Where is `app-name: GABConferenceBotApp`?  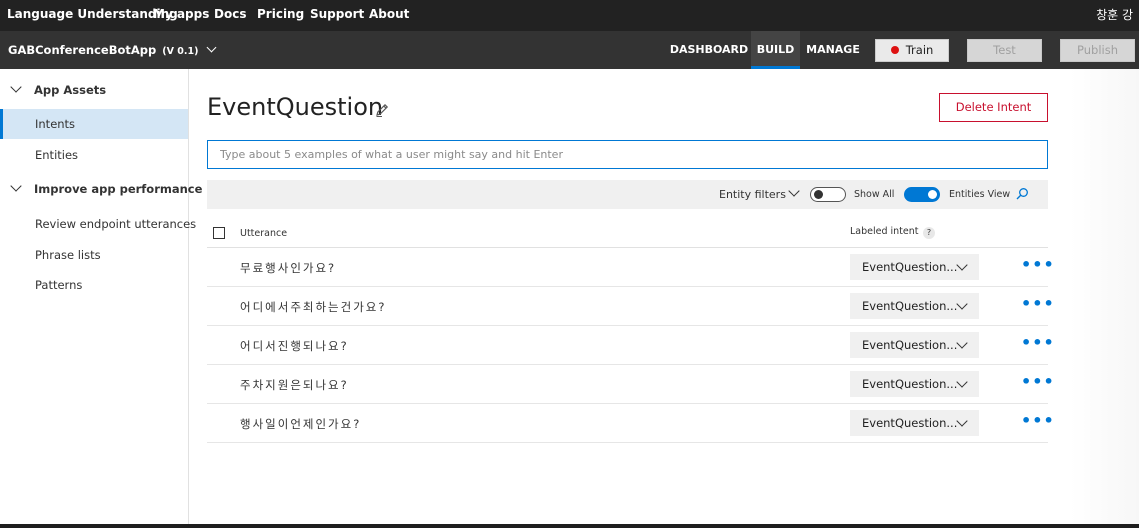
app-name: GABConferenceBotApp is located at coordinates (82, 50).